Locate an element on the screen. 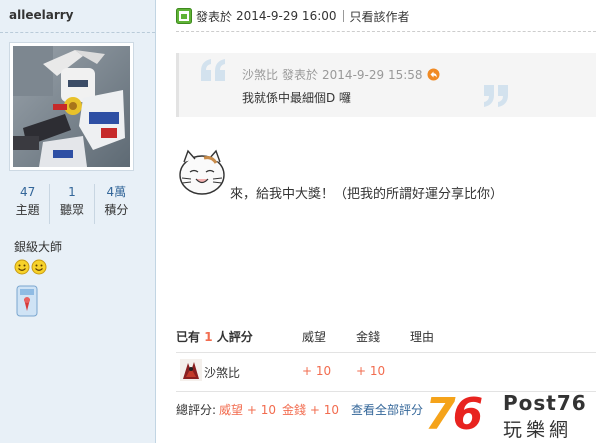 Image resolution: width=596 pixels, height=443 pixels. site-watermark-logo: 76 Post76 玩樂網 is located at coordinates (510, 415).